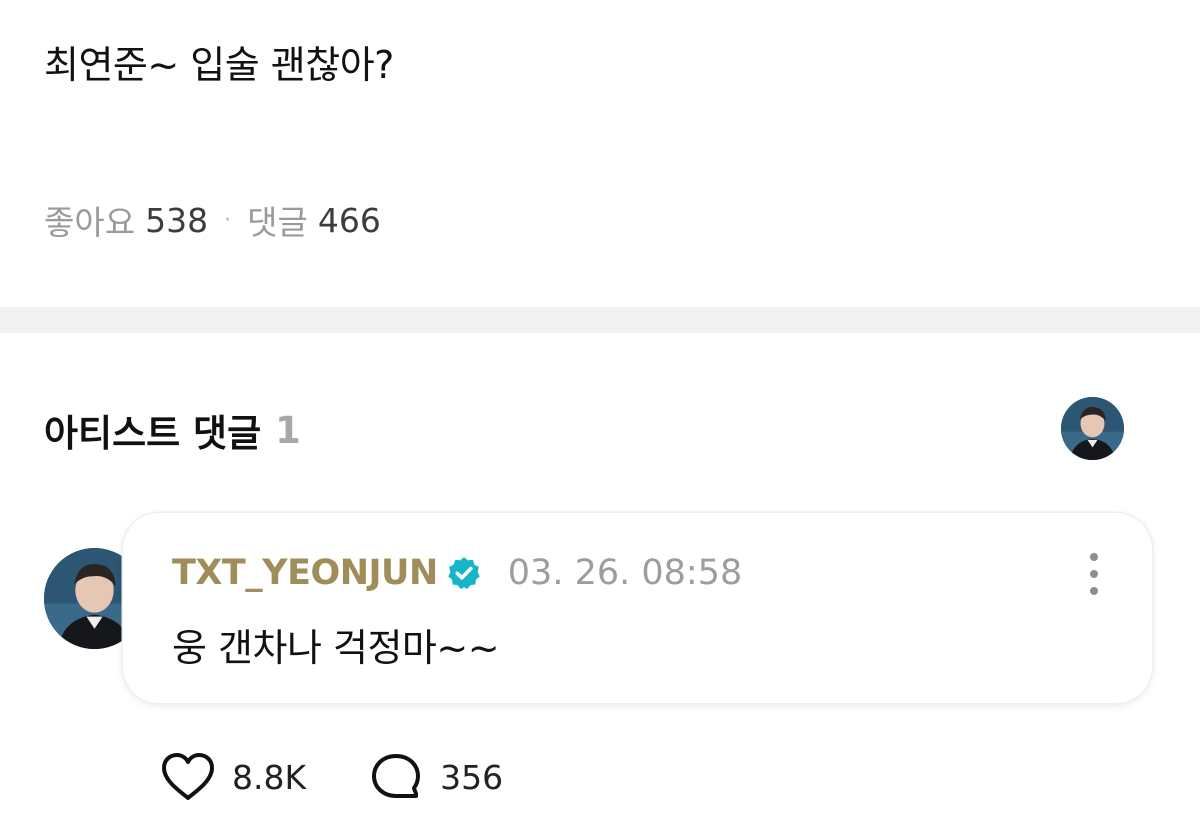  Describe the element at coordinates (625, 573) in the screenshot. I see `comment-timestamp: 03. 26. 08:58` at that location.